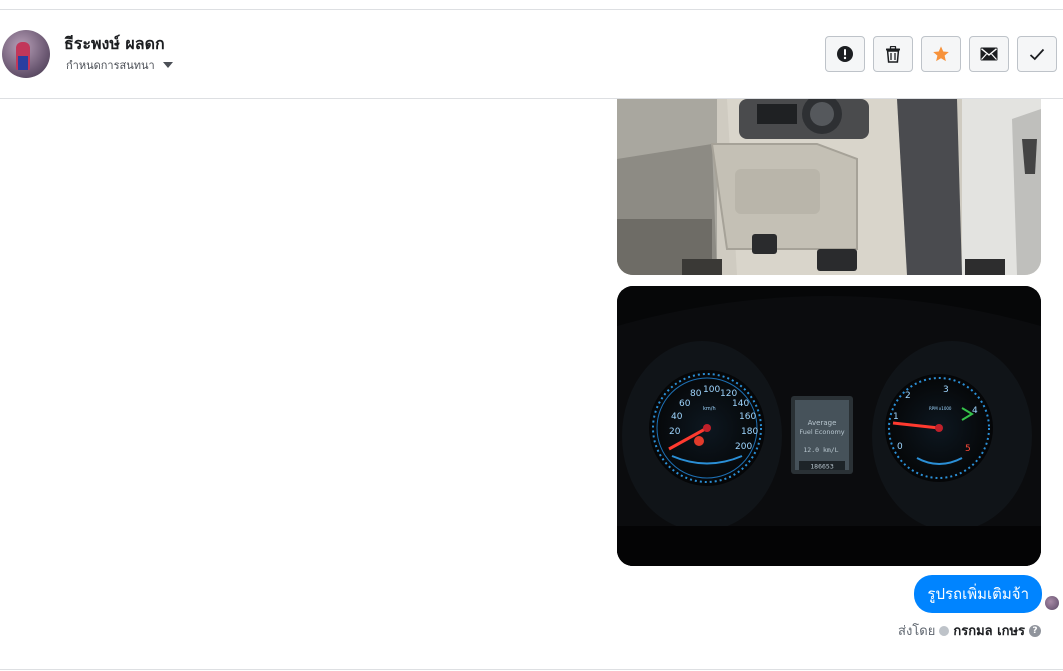 Image resolution: width=1063 pixels, height=671 pixels. Describe the element at coordinates (1052, 603) in the screenshot. I see `read-receipt-avatar` at that location.